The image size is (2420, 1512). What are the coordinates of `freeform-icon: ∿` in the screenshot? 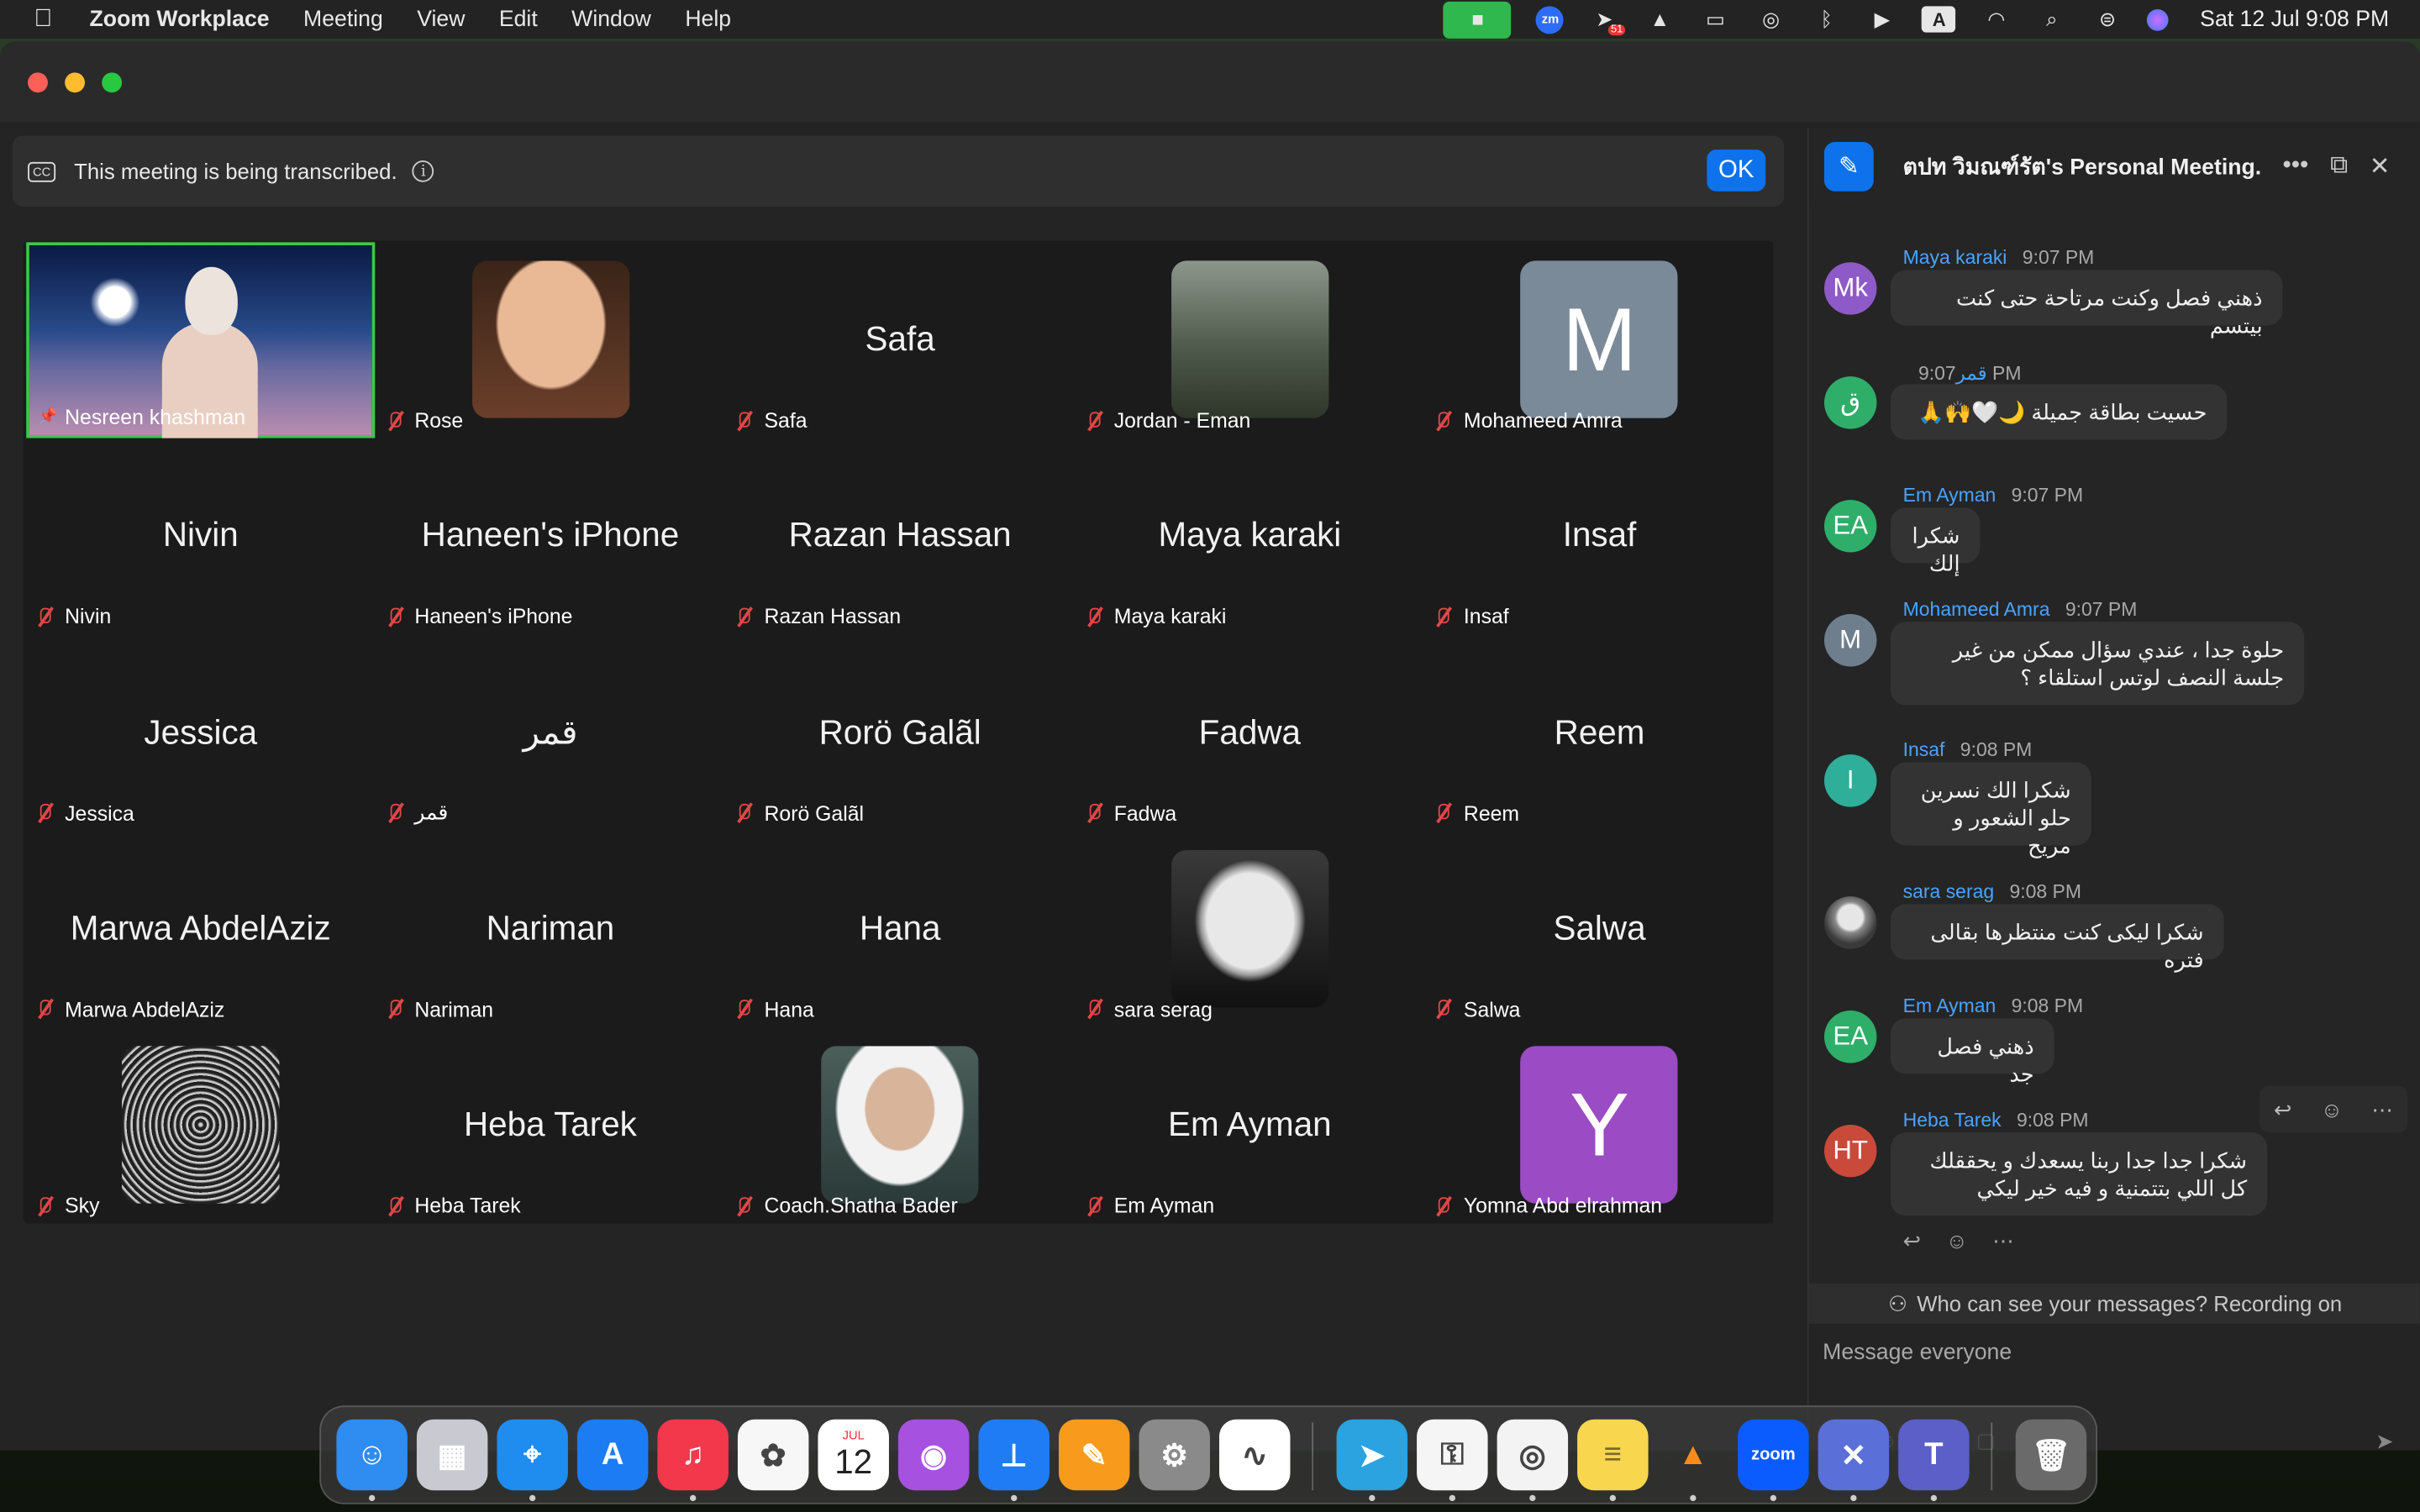 It's located at (1255, 1455).